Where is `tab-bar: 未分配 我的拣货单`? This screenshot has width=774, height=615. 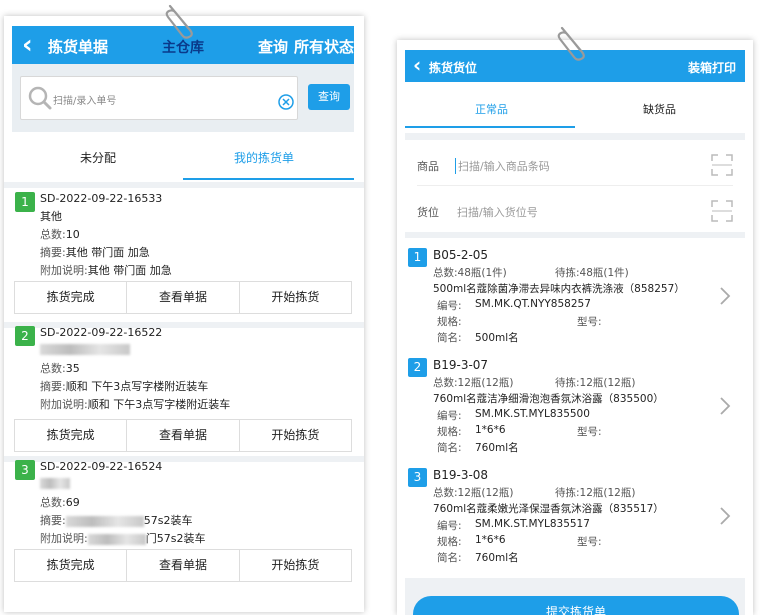
tab-bar: 未分配 我的拣货单 is located at coordinates (183, 157).